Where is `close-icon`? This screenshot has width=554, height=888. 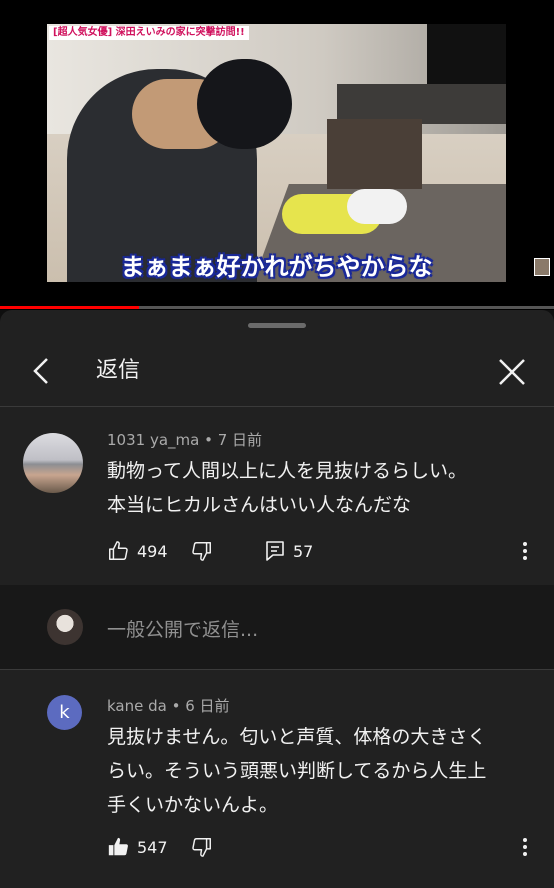
close-icon is located at coordinates (512, 372).